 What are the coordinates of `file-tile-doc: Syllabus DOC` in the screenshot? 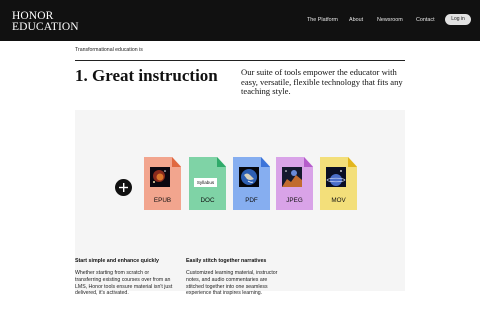 It's located at (207, 183).